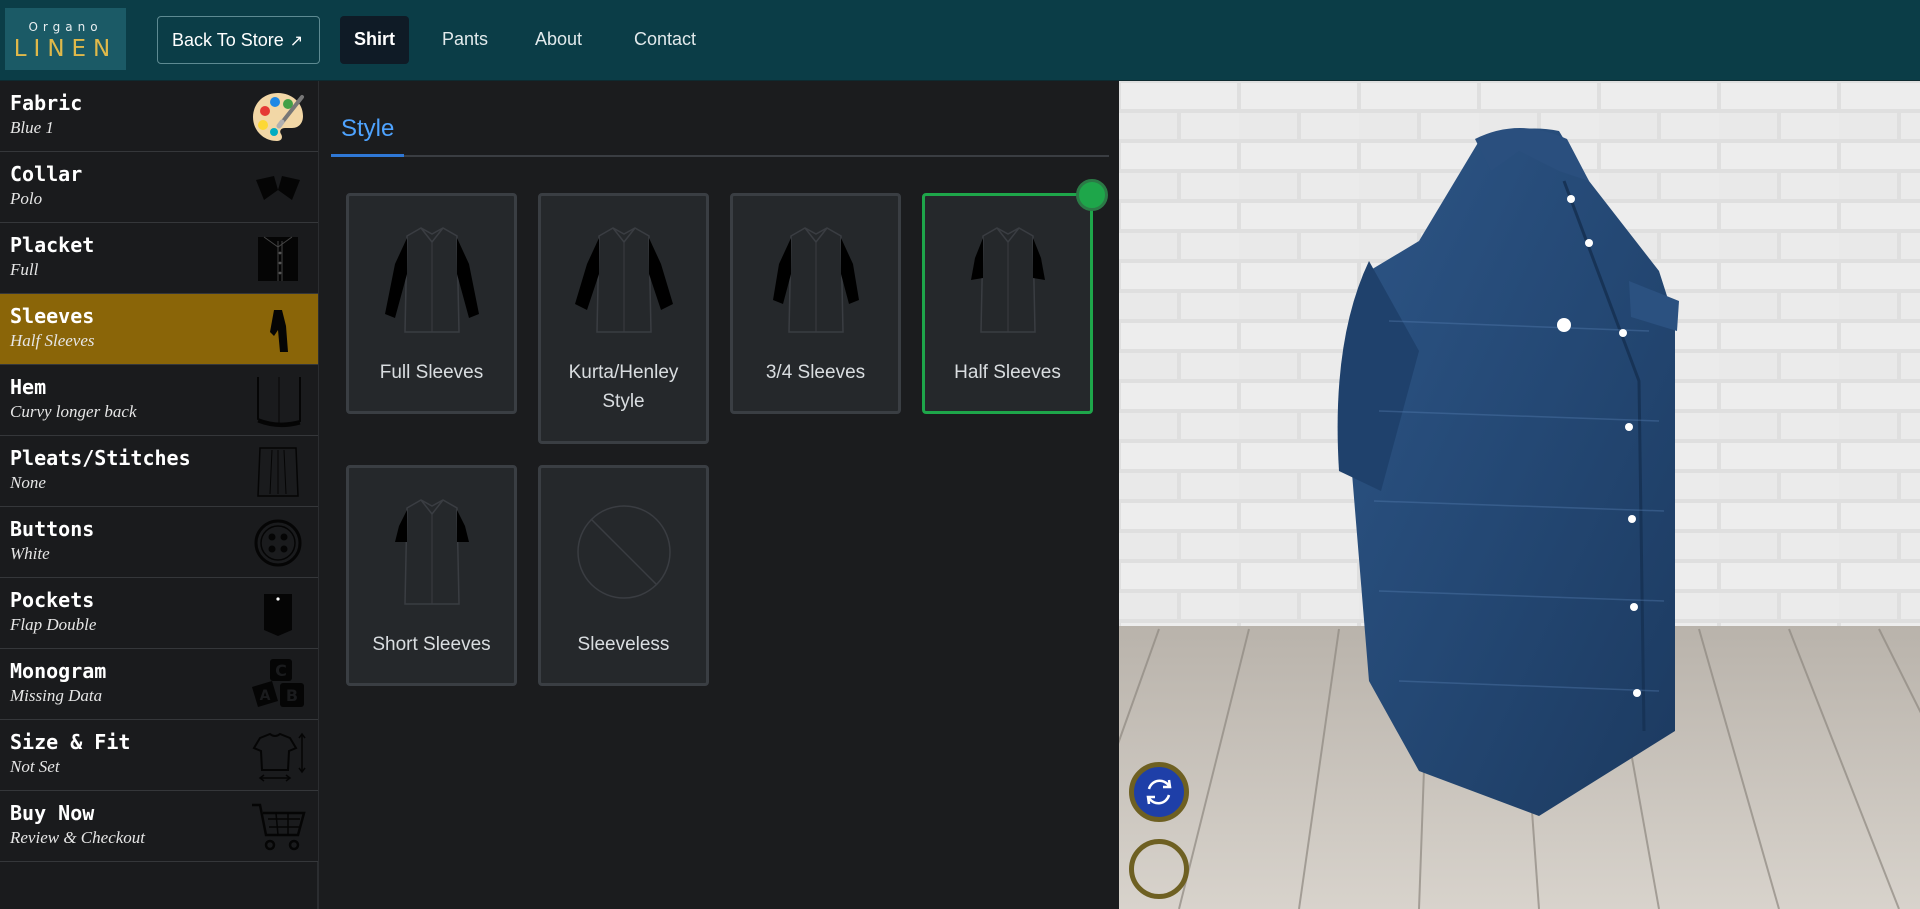  Describe the element at coordinates (46, 103) in the screenshot. I see `sidebar-item-title: Fabric` at that location.